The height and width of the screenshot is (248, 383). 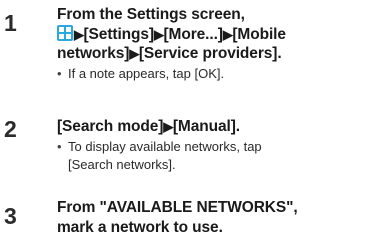 What do you see at coordinates (193, 34) in the screenshot?
I see `menu-path-item: [More...]` at bounding box center [193, 34].